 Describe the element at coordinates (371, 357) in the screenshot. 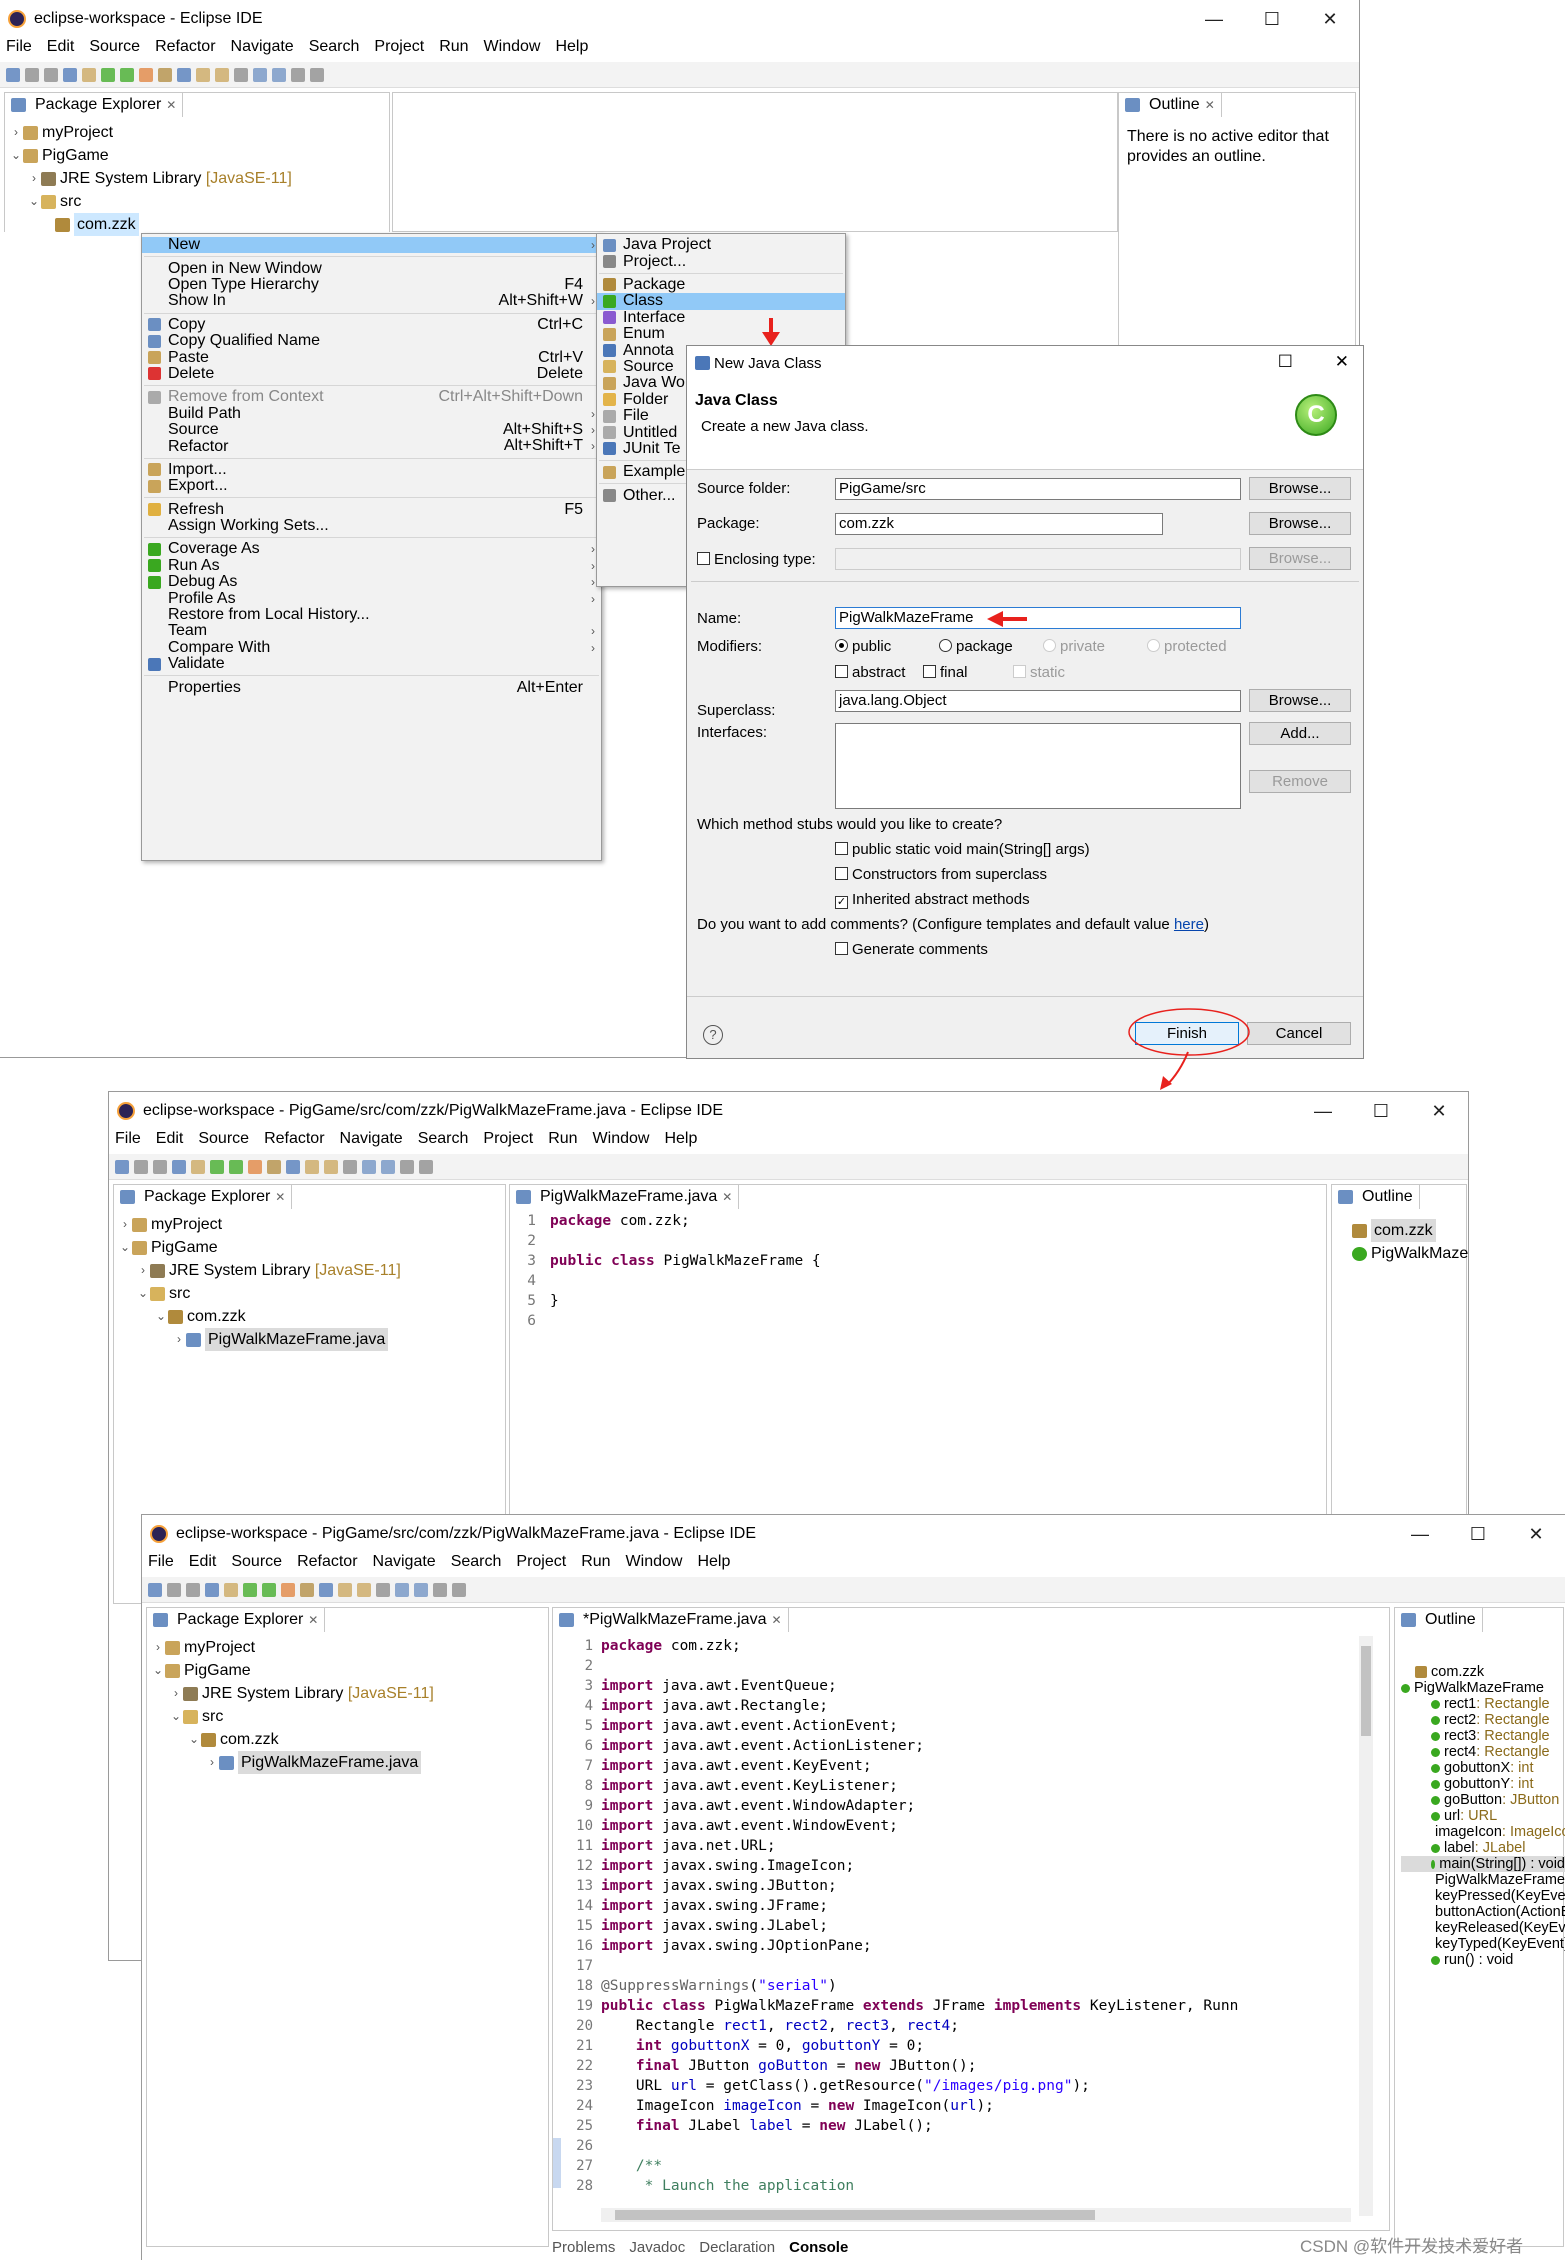

I see `context-menu-item-paste: Paste Ctrl+V` at that location.